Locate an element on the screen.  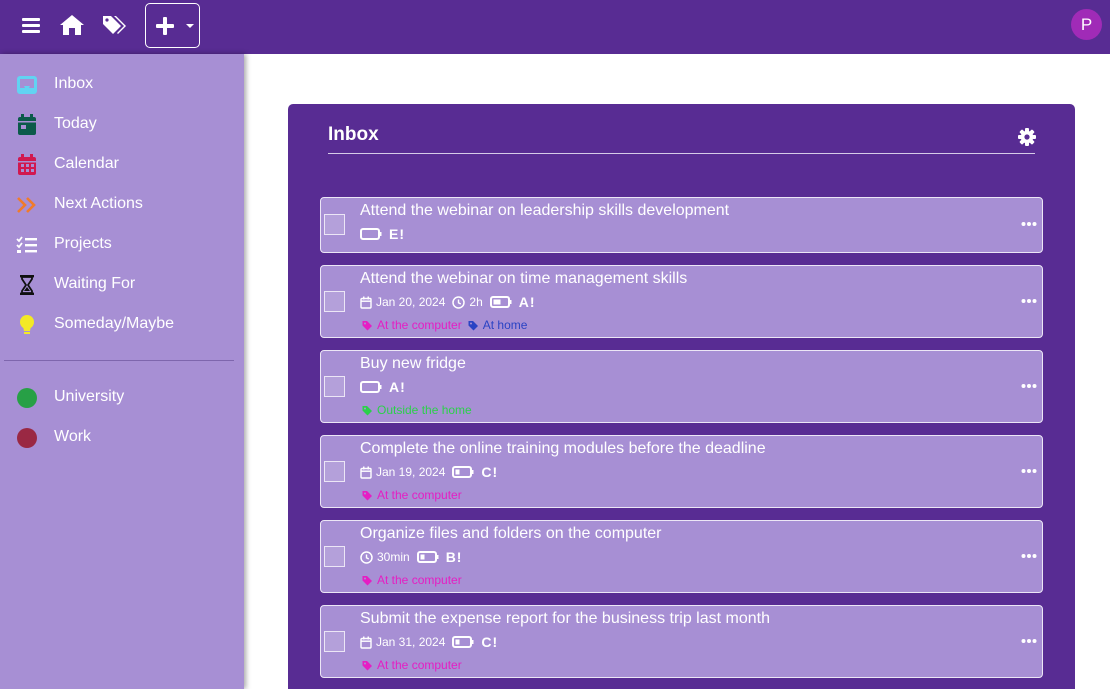
sidebar-item-next-actions: Next Actions is located at coordinates (122, 204).